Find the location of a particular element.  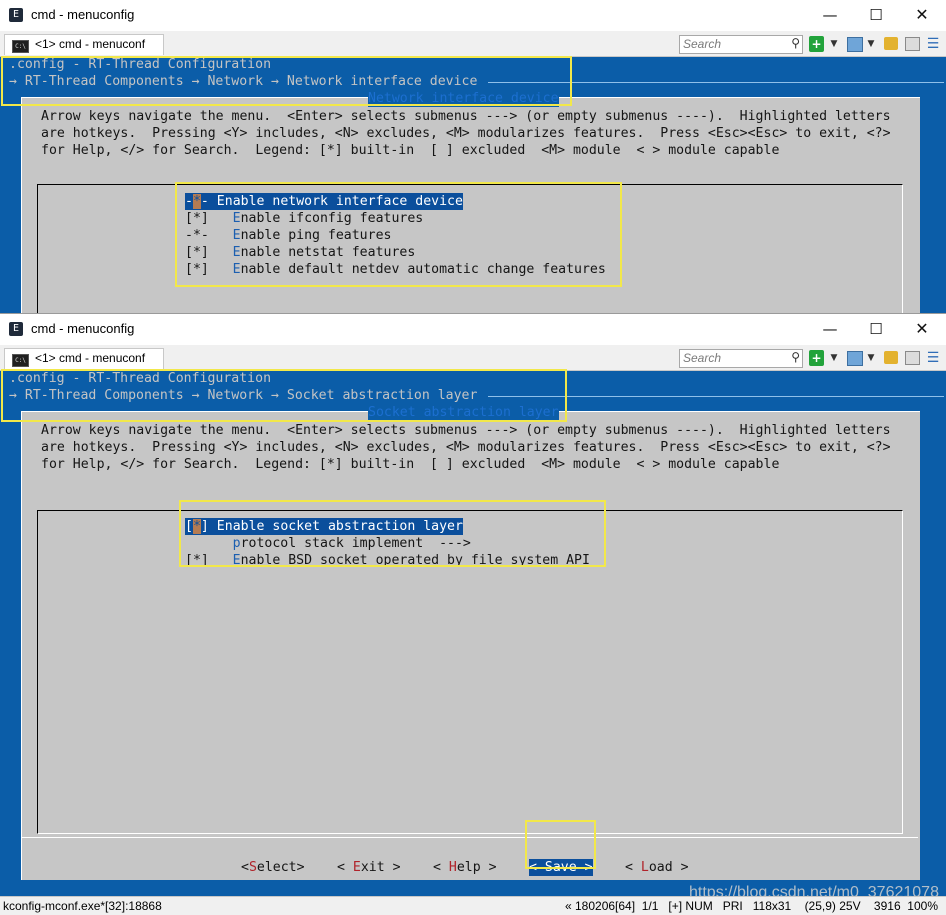

save-button: < Save > is located at coordinates (561, 867).